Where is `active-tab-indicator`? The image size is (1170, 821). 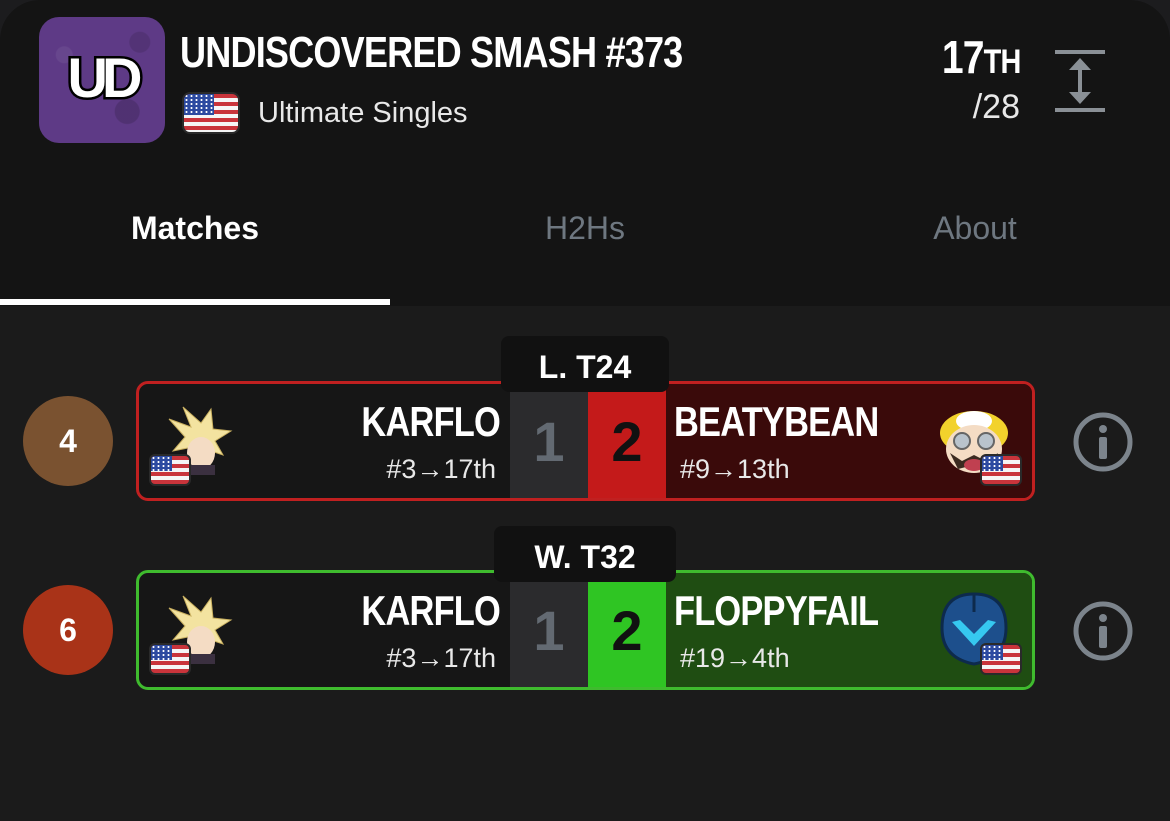 active-tab-indicator is located at coordinates (195, 302).